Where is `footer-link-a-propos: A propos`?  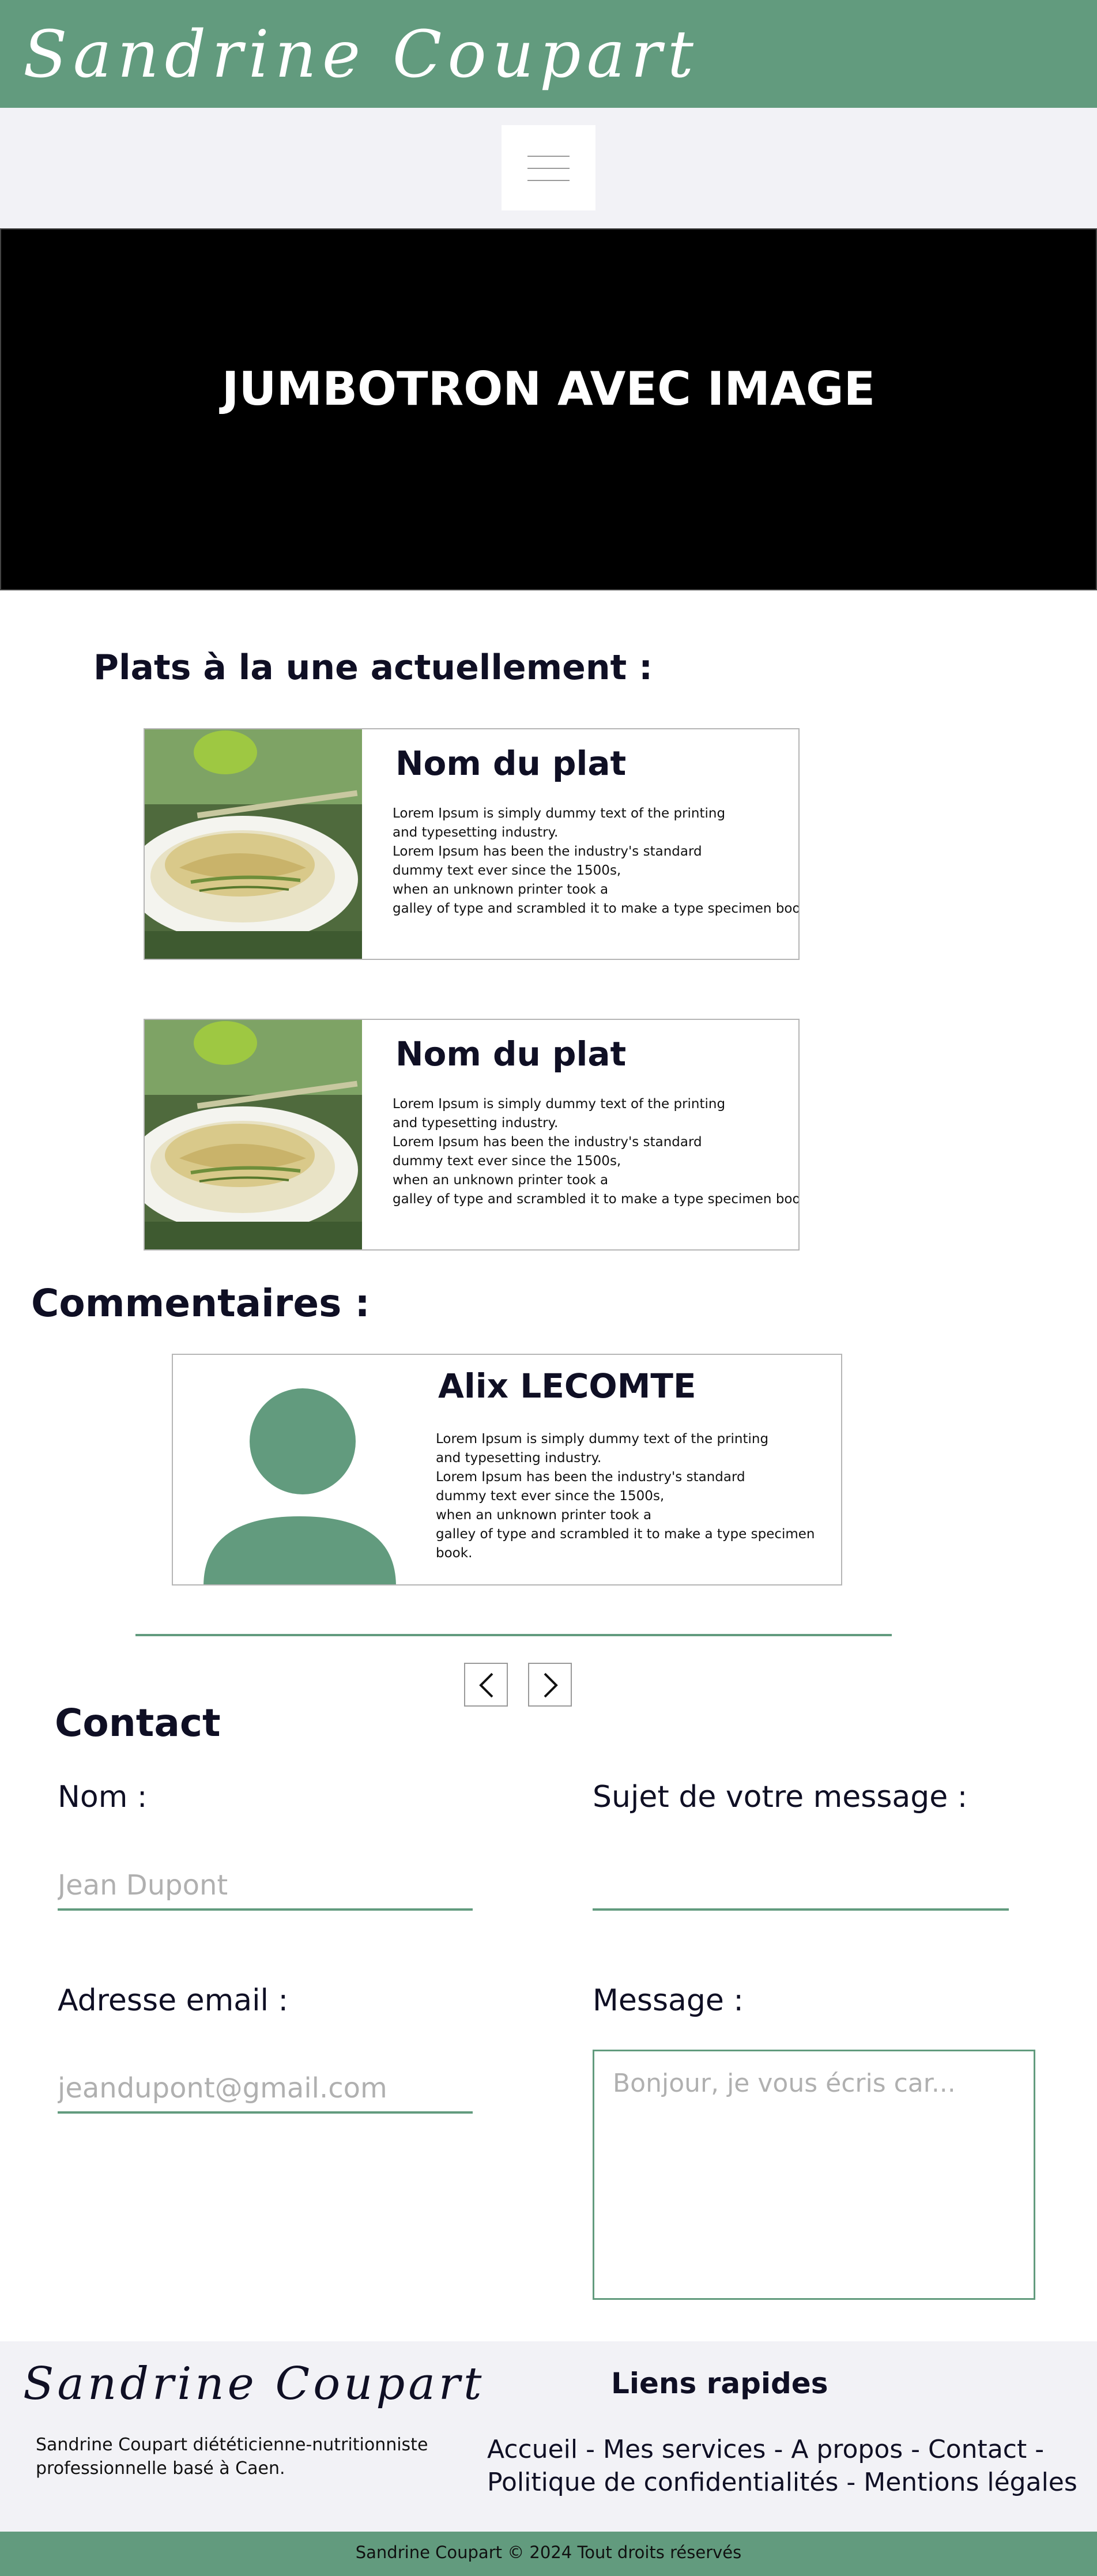 footer-link-a-propos: A propos is located at coordinates (847, 2449).